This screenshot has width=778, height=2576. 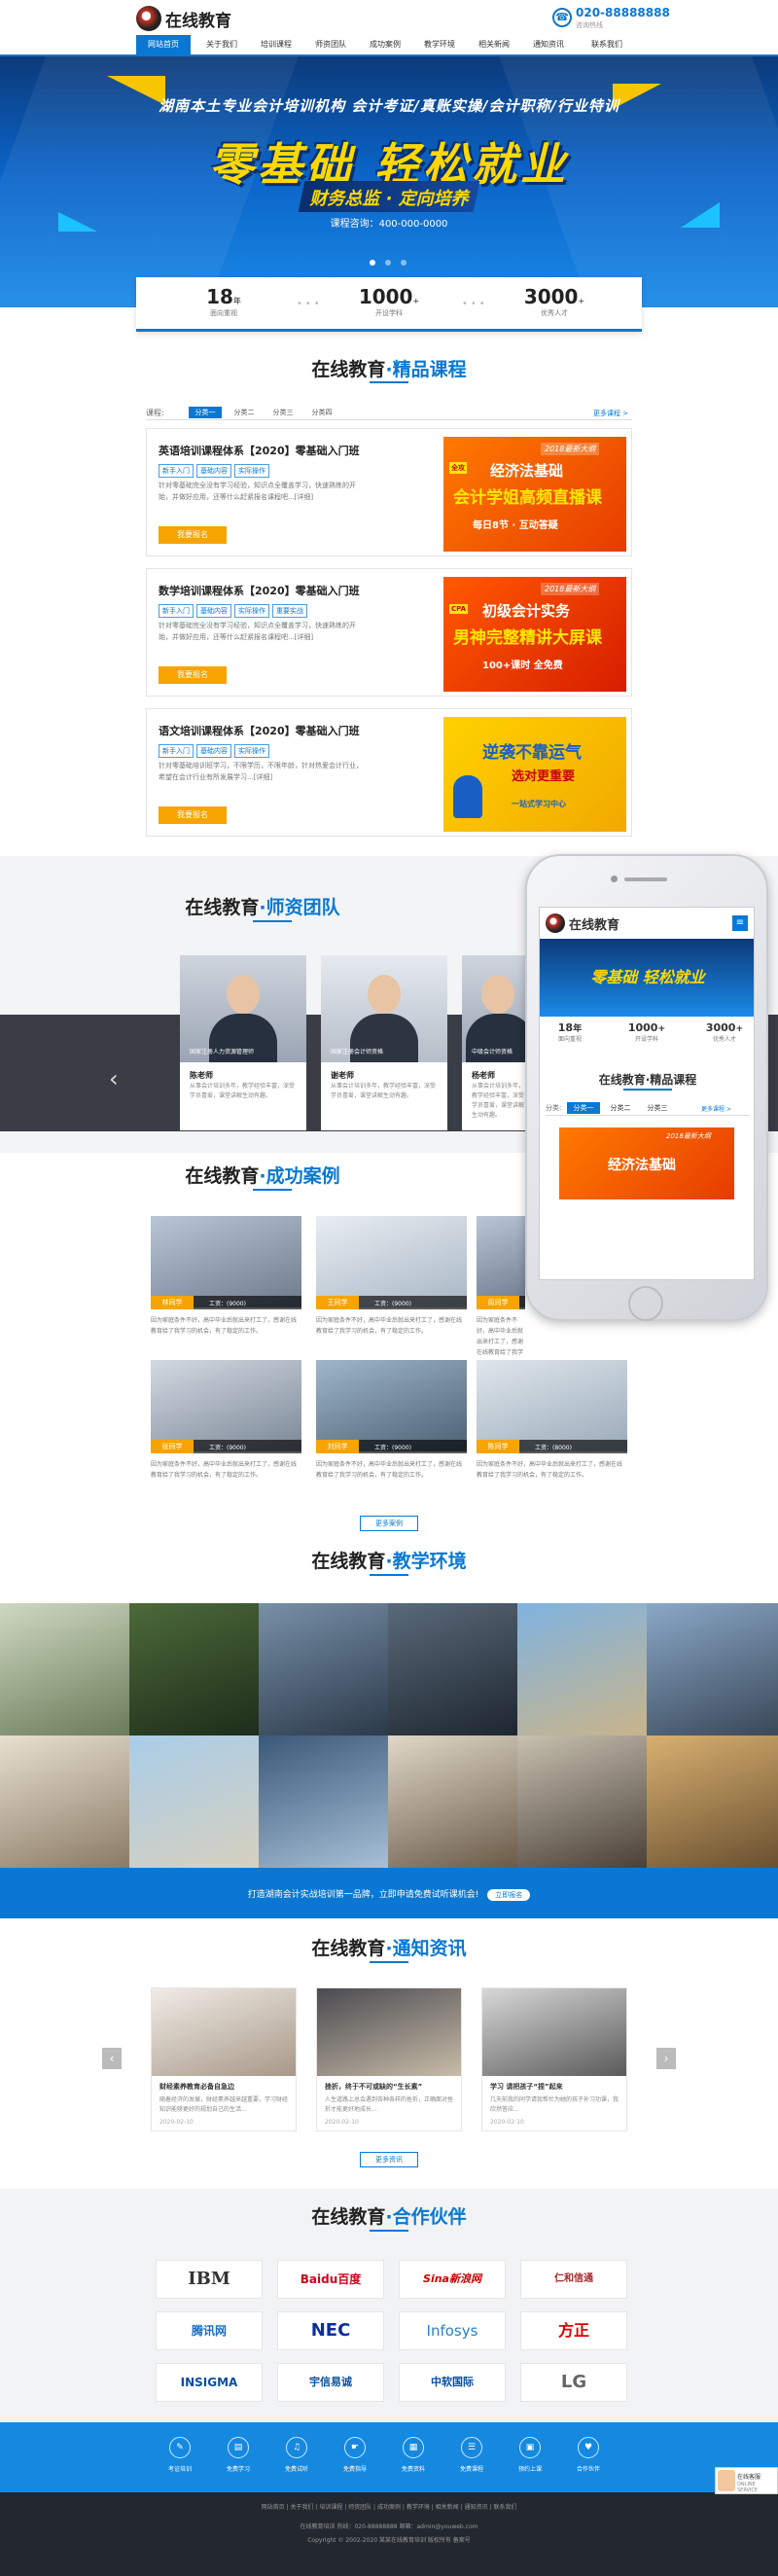 I want to click on more-news-button: 更多资讯, so click(x=389, y=2159).